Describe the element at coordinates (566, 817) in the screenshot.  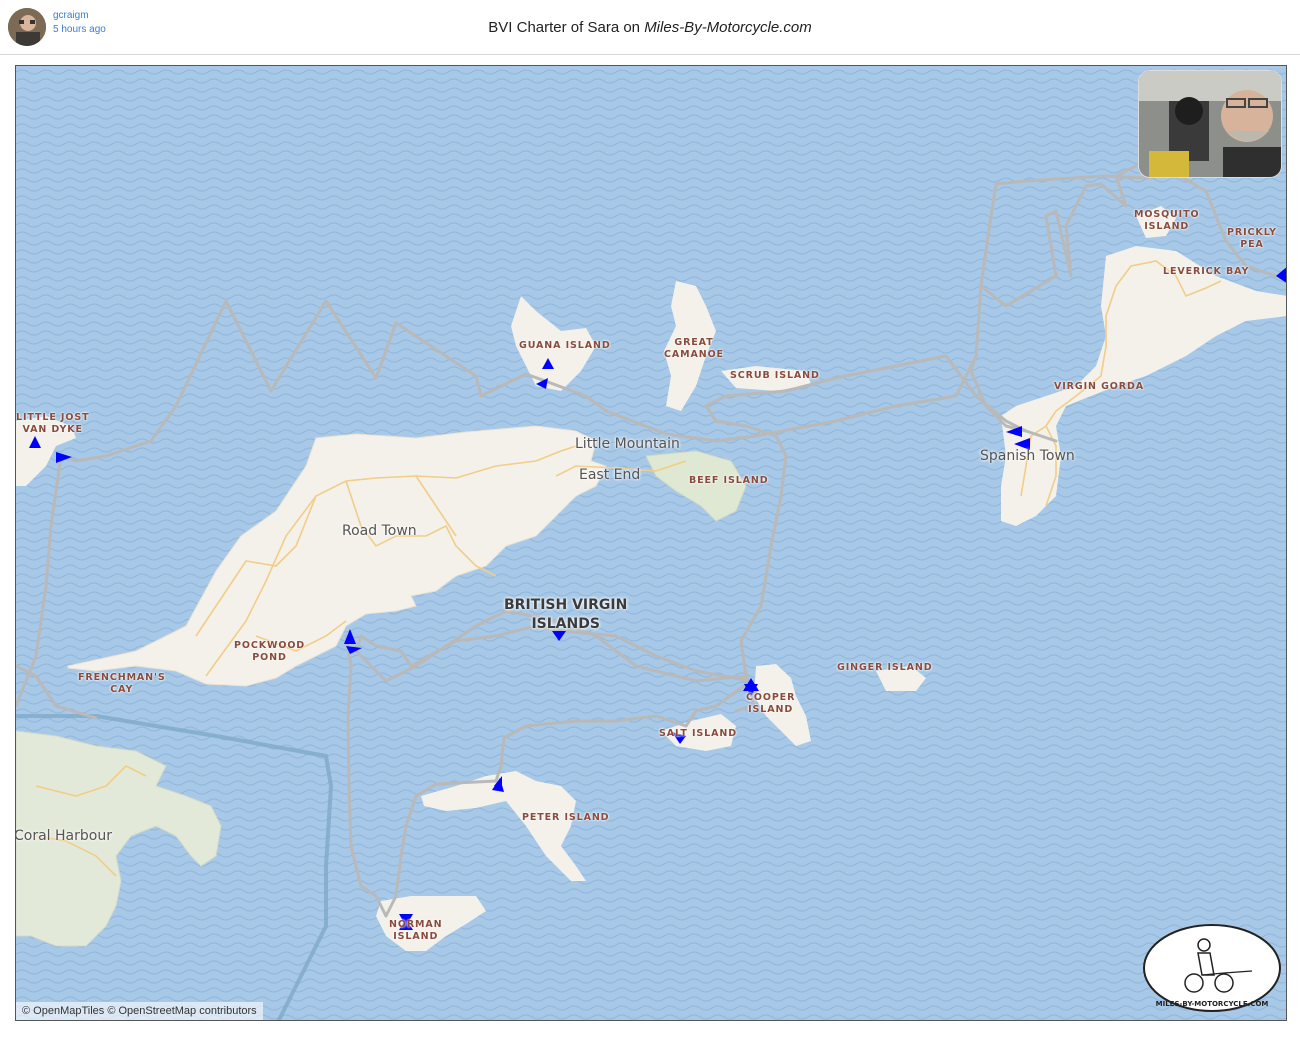
I see `label-peter-island: PETER ISLAND` at that location.